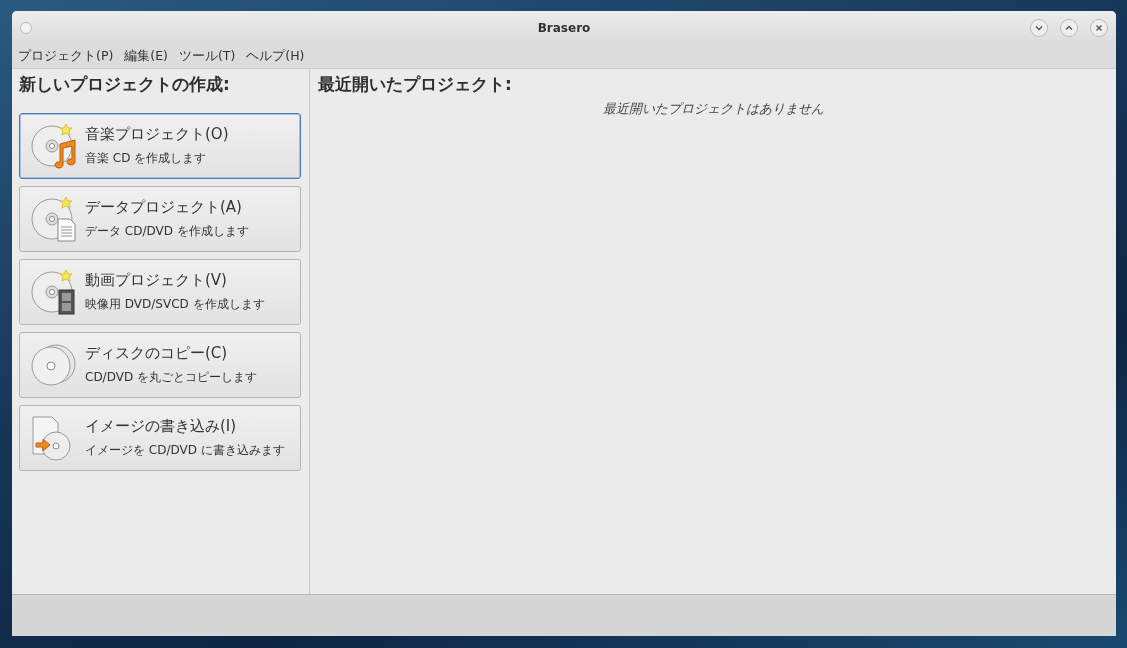 This screenshot has width=1127, height=648. Describe the element at coordinates (66, 56) in the screenshot. I see `menu-item: プロジェクト(P)` at that location.